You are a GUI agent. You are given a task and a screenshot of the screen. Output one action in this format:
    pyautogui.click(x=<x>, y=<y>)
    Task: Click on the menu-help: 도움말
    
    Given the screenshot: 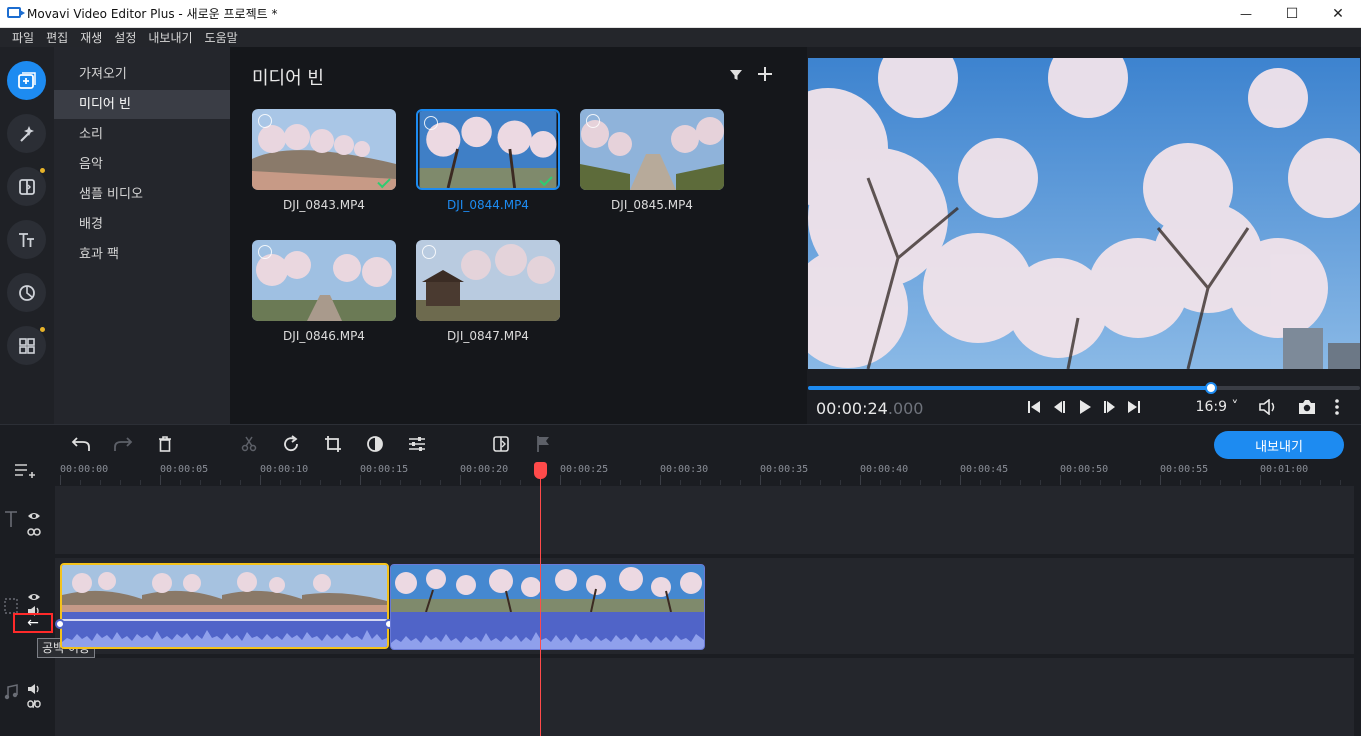 What is the action you would take?
    pyautogui.click(x=221, y=37)
    